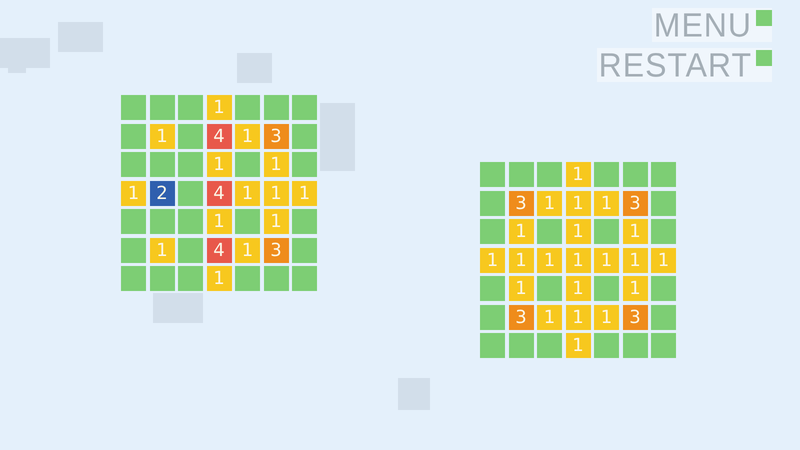 The width and height of the screenshot is (800, 450). I want to click on number-tile: 2, so click(162, 193).